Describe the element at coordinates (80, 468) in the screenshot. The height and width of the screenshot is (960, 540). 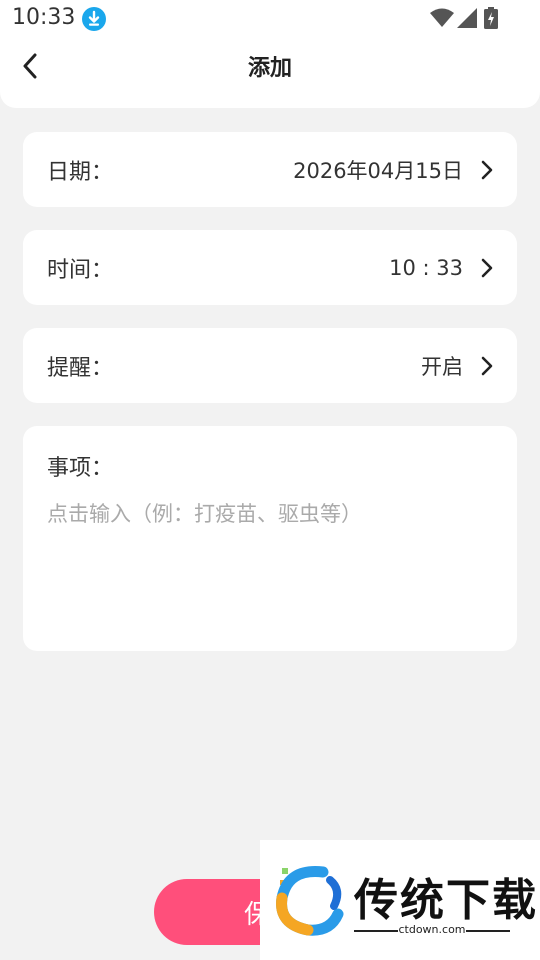
I see `notes-label: 事项：` at that location.